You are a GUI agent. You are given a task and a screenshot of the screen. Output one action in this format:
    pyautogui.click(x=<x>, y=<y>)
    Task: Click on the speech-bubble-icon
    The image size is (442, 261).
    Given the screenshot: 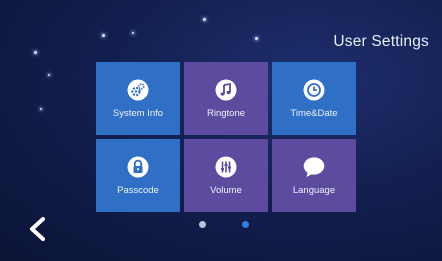 What is the action you would take?
    pyautogui.click(x=314, y=166)
    